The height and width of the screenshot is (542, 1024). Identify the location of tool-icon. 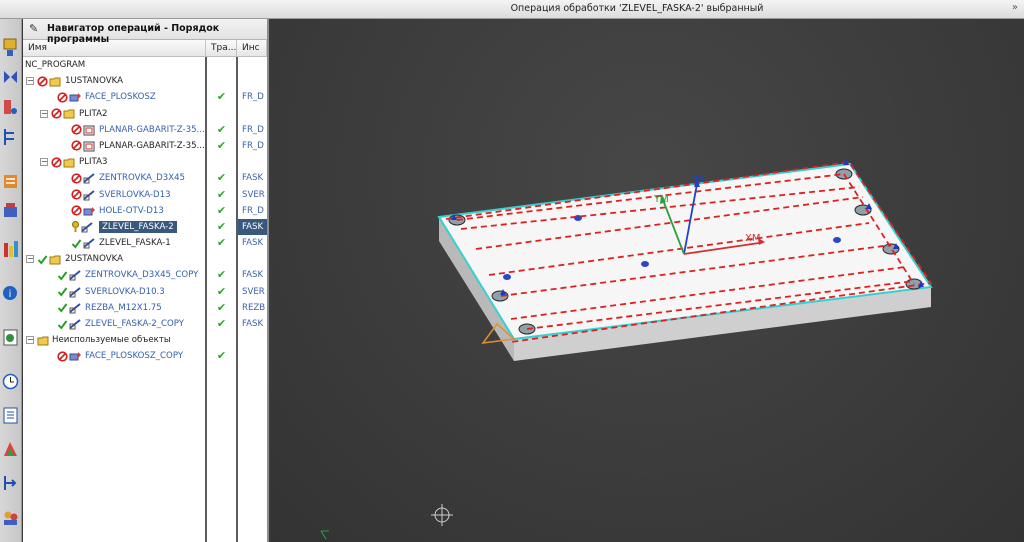
(10, 107).